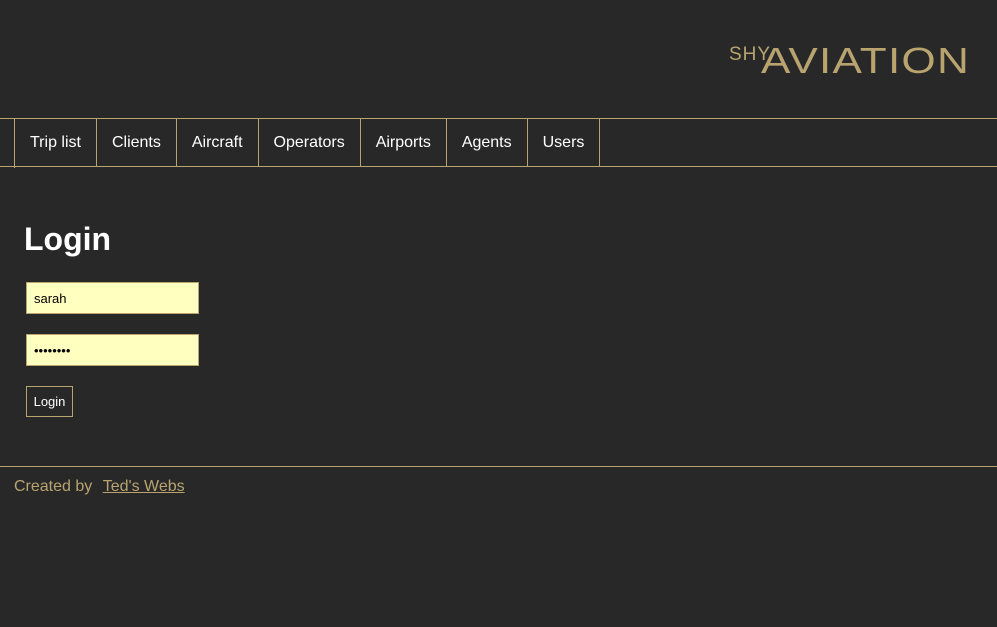 The width and height of the screenshot is (997, 627). Describe the element at coordinates (137, 143) in the screenshot. I see `nav-item-clients: Clients` at that location.